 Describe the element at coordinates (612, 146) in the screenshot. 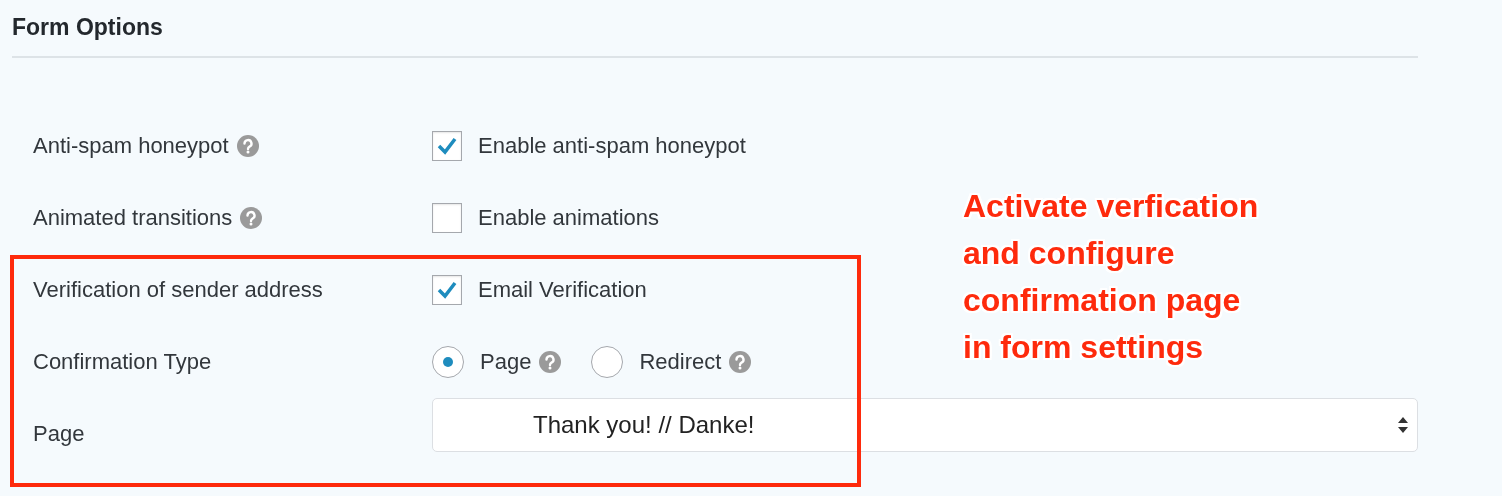

I see `checkbox-label: Enable anti-spam honeypot` at that location.